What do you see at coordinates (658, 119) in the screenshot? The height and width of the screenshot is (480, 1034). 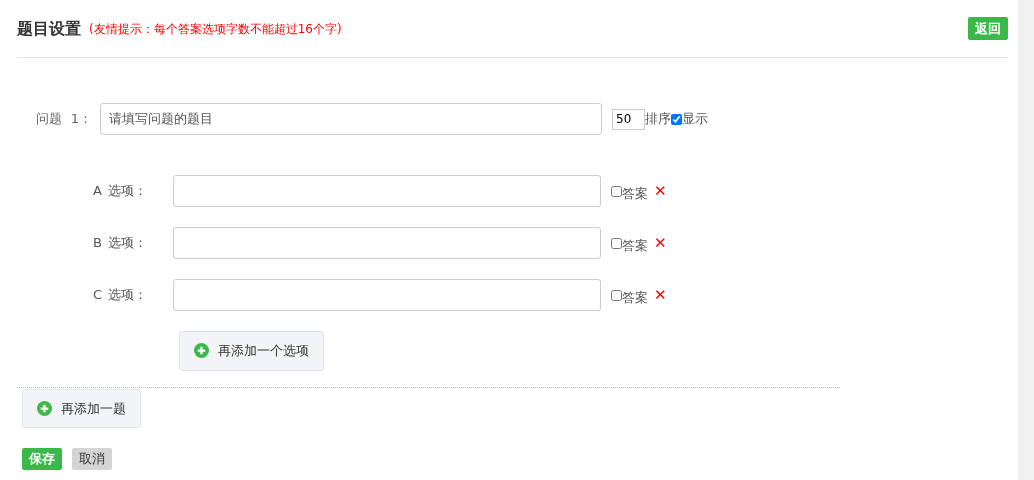 I see `order-label: 排序` at bounding box center [658, 119].